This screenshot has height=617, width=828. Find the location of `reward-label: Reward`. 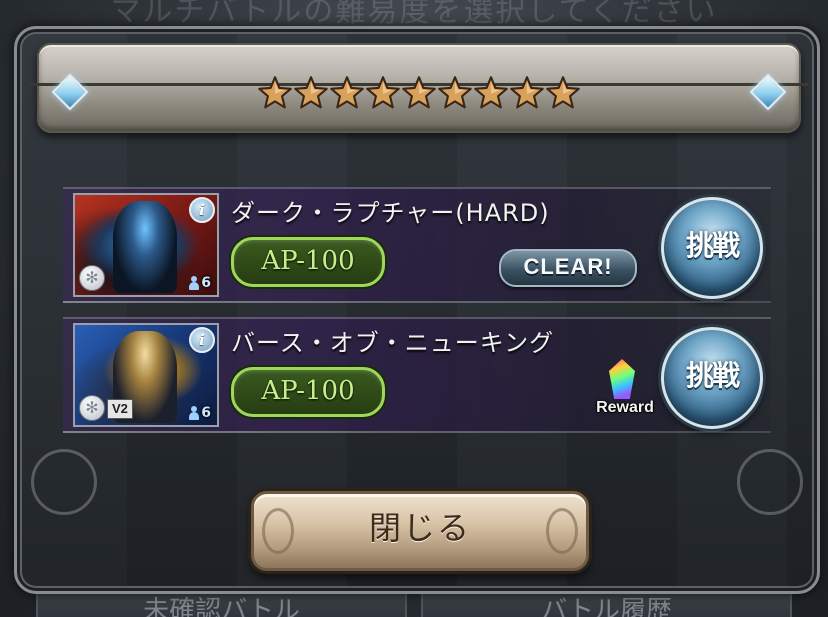

reward-label: Reward is located at coordinates (625, 407).